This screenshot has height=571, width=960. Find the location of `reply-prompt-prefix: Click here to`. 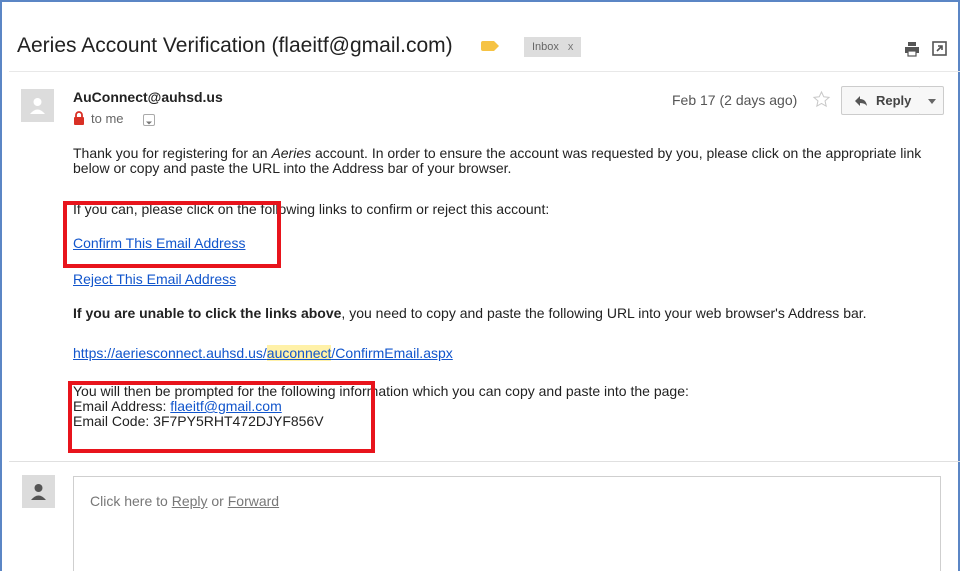

reply-prompt-prefix: Click here to is located at coordinates (131, 501).